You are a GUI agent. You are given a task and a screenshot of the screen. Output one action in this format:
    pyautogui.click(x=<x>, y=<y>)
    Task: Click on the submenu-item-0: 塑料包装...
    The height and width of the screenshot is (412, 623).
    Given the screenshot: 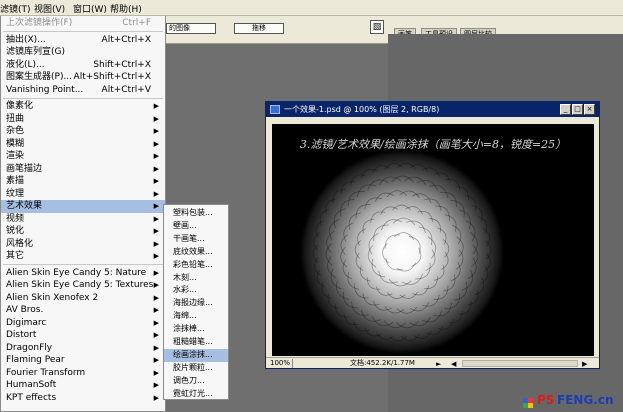 What is the action you would take?
    pyautogui.click(x=196, y=213)
    